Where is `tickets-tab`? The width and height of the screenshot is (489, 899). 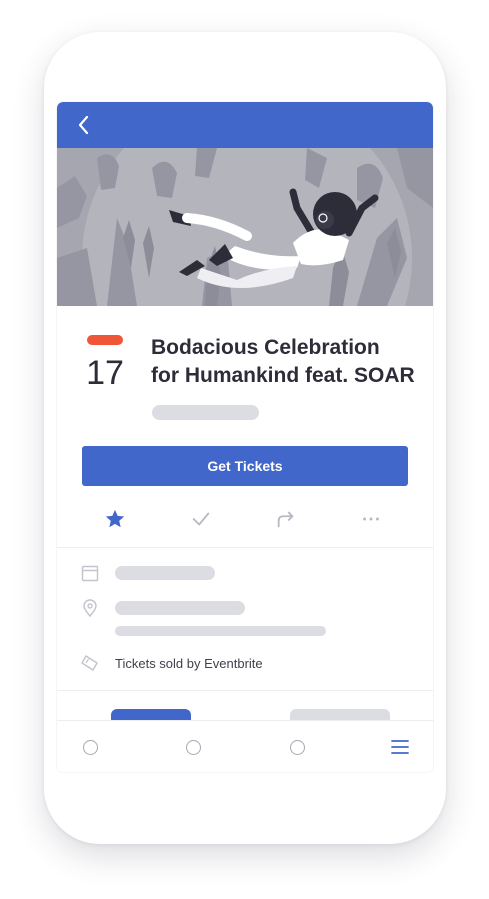 tickets-tab is located at coordinates (297, 747).